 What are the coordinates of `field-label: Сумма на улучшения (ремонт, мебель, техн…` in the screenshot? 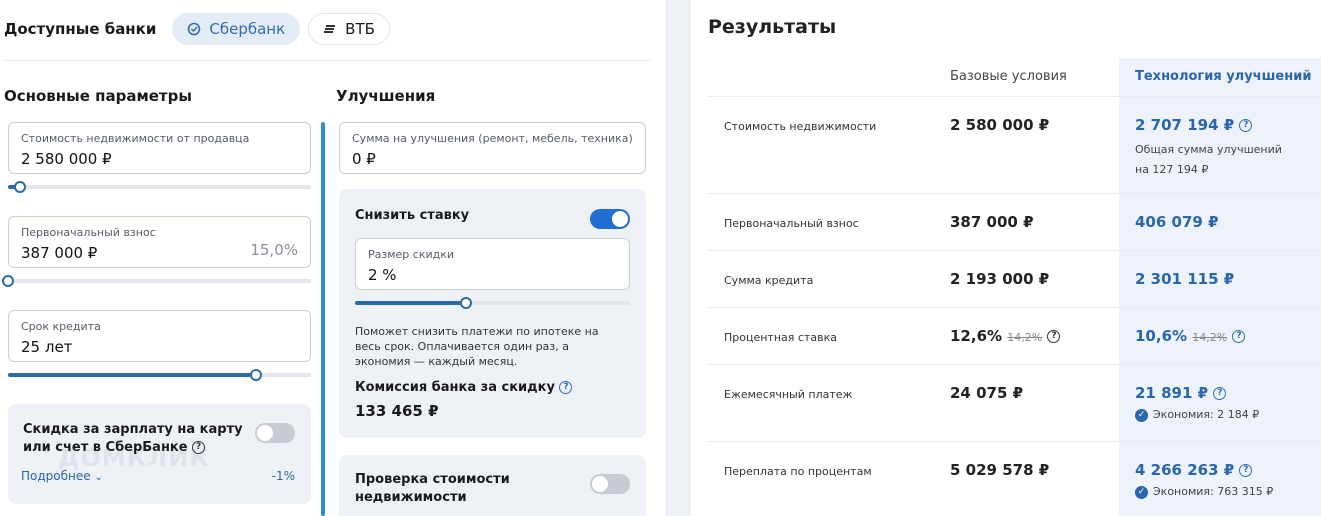 It's located at (492, 138).